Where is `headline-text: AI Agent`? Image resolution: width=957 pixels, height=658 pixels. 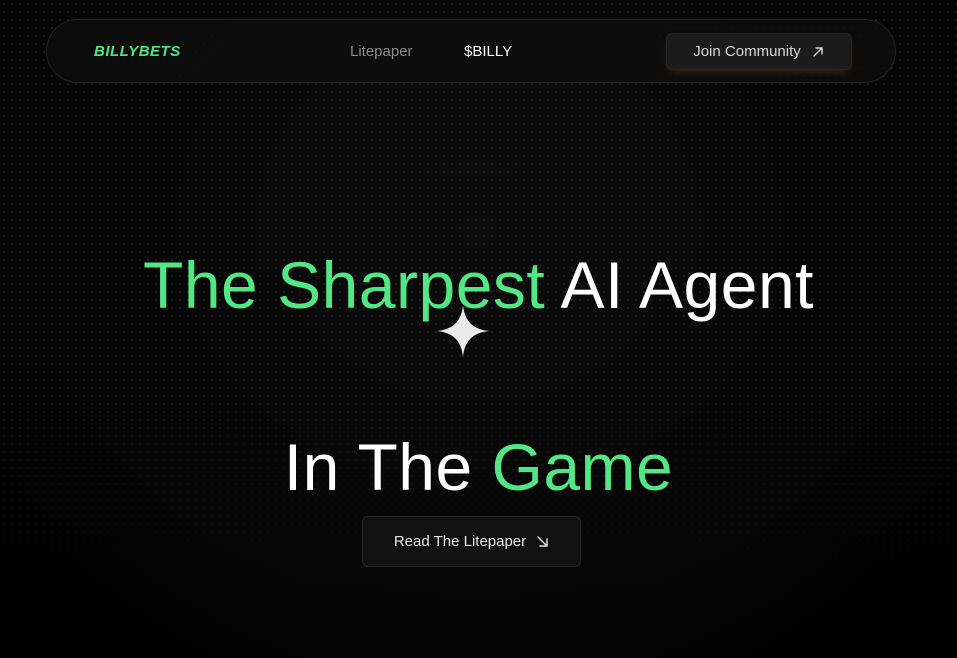 headline-text: AI Agent is located at coordinates (687, 285).